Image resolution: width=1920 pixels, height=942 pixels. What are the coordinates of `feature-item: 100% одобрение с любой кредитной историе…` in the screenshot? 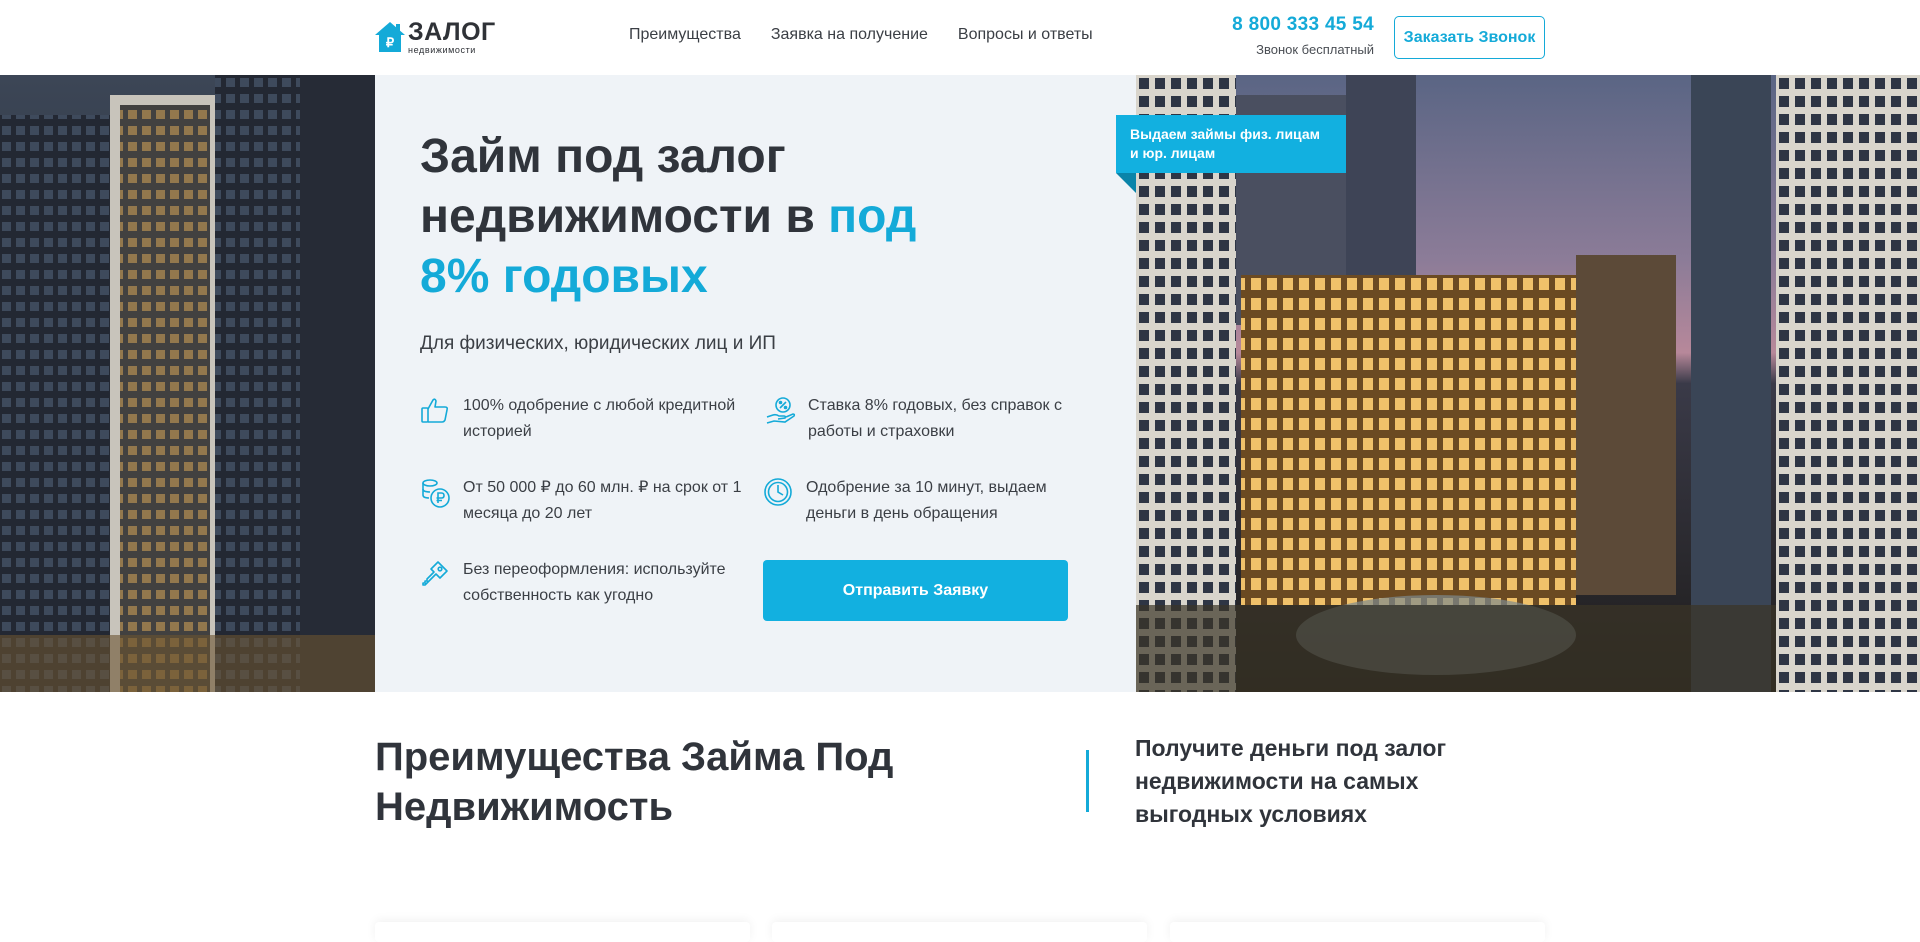 It's located at (582, 419).